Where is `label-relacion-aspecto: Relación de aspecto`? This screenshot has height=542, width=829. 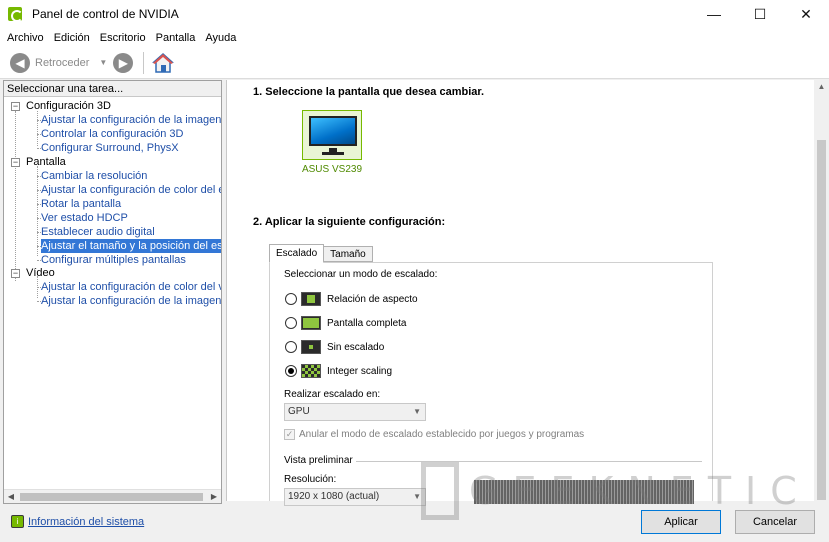 label-relacion-aspecto: Relación de aspecto is located at coordinates (372, 299).